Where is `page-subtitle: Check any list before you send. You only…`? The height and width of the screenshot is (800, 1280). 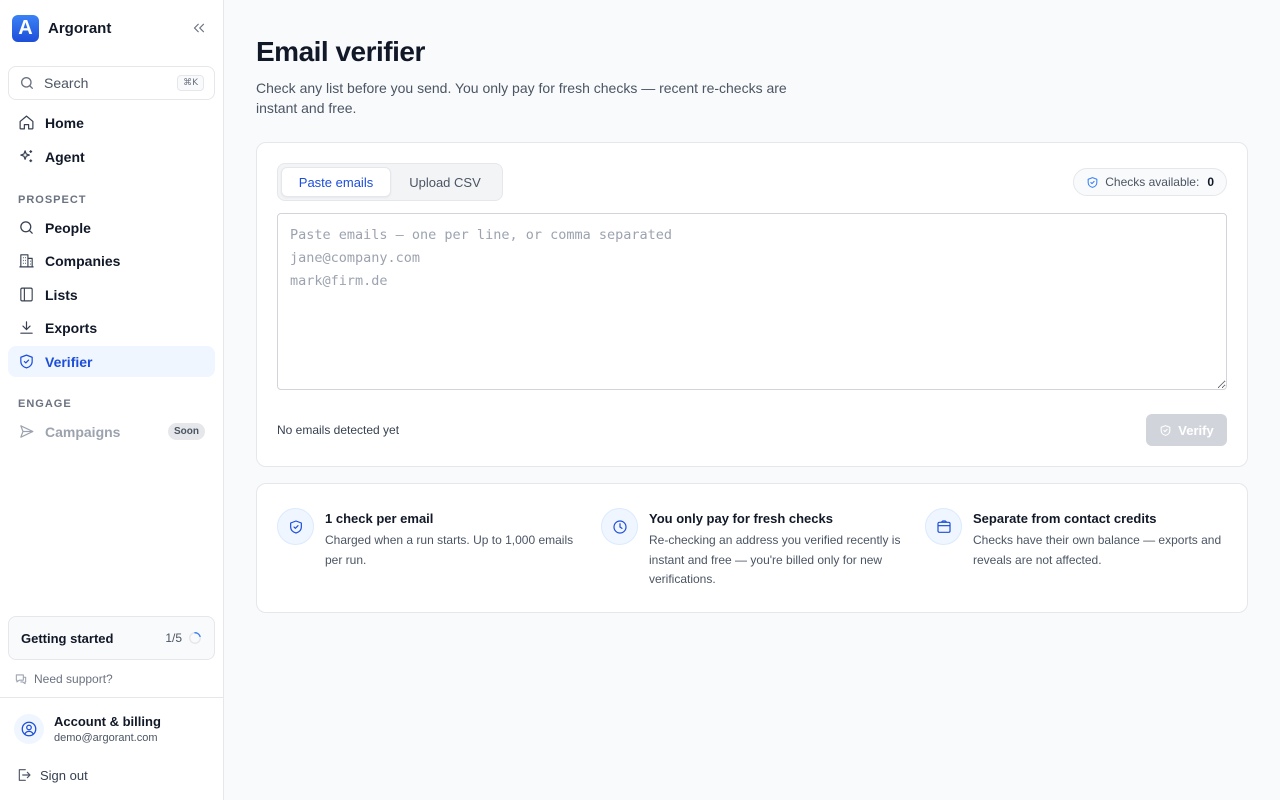 page-subtitle: Check any list before you send. You only… is located at coordinates (521, 98).